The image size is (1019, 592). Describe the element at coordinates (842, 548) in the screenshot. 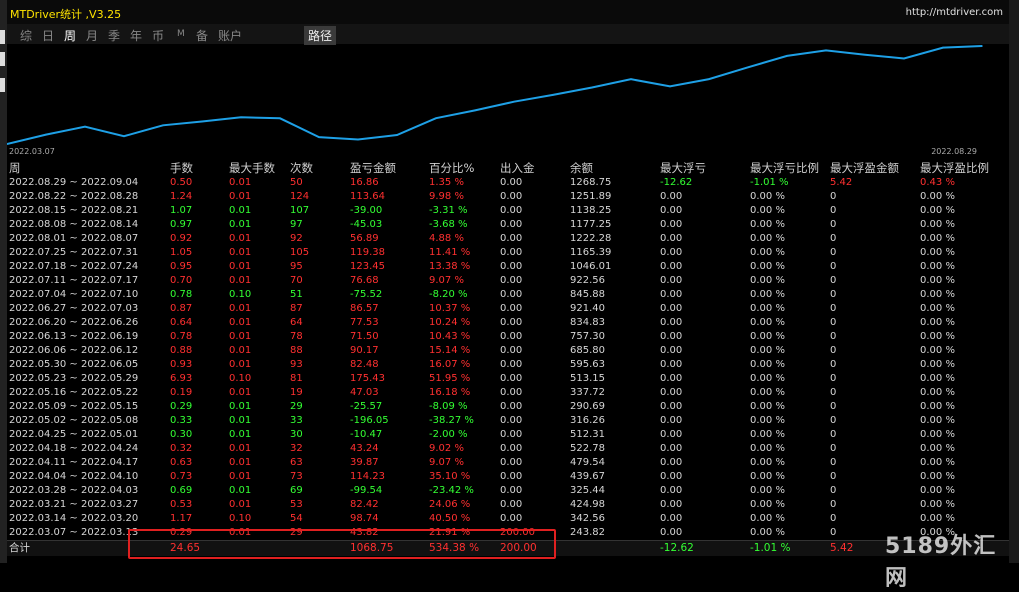

I see `total-max-float-profit: 5.42` at that location.